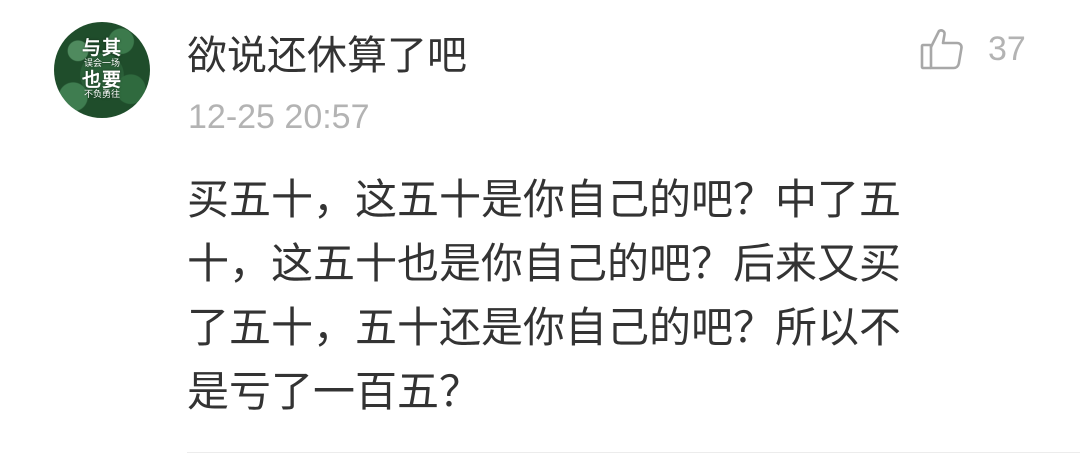 The image size is (1080, 457). What do you see at coordinates (544, 199) in the screenshot?
I see `comment-content-line: 买五十，这五十是你自己的吧？中了五` at bounding box center [544, 199].